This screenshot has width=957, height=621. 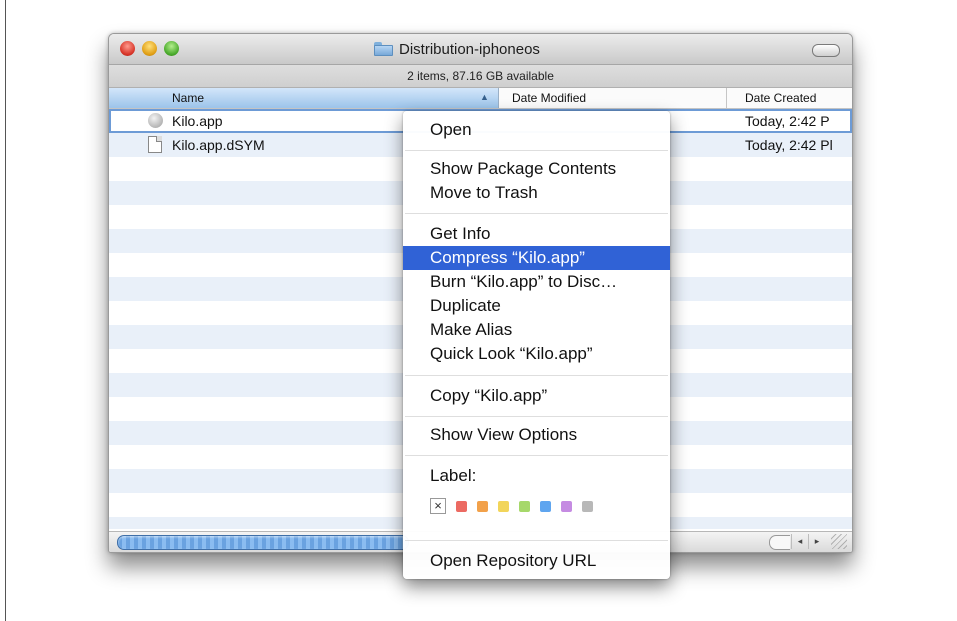 I want to click on no-label-swatch: ×, so click(x=438, y=506).